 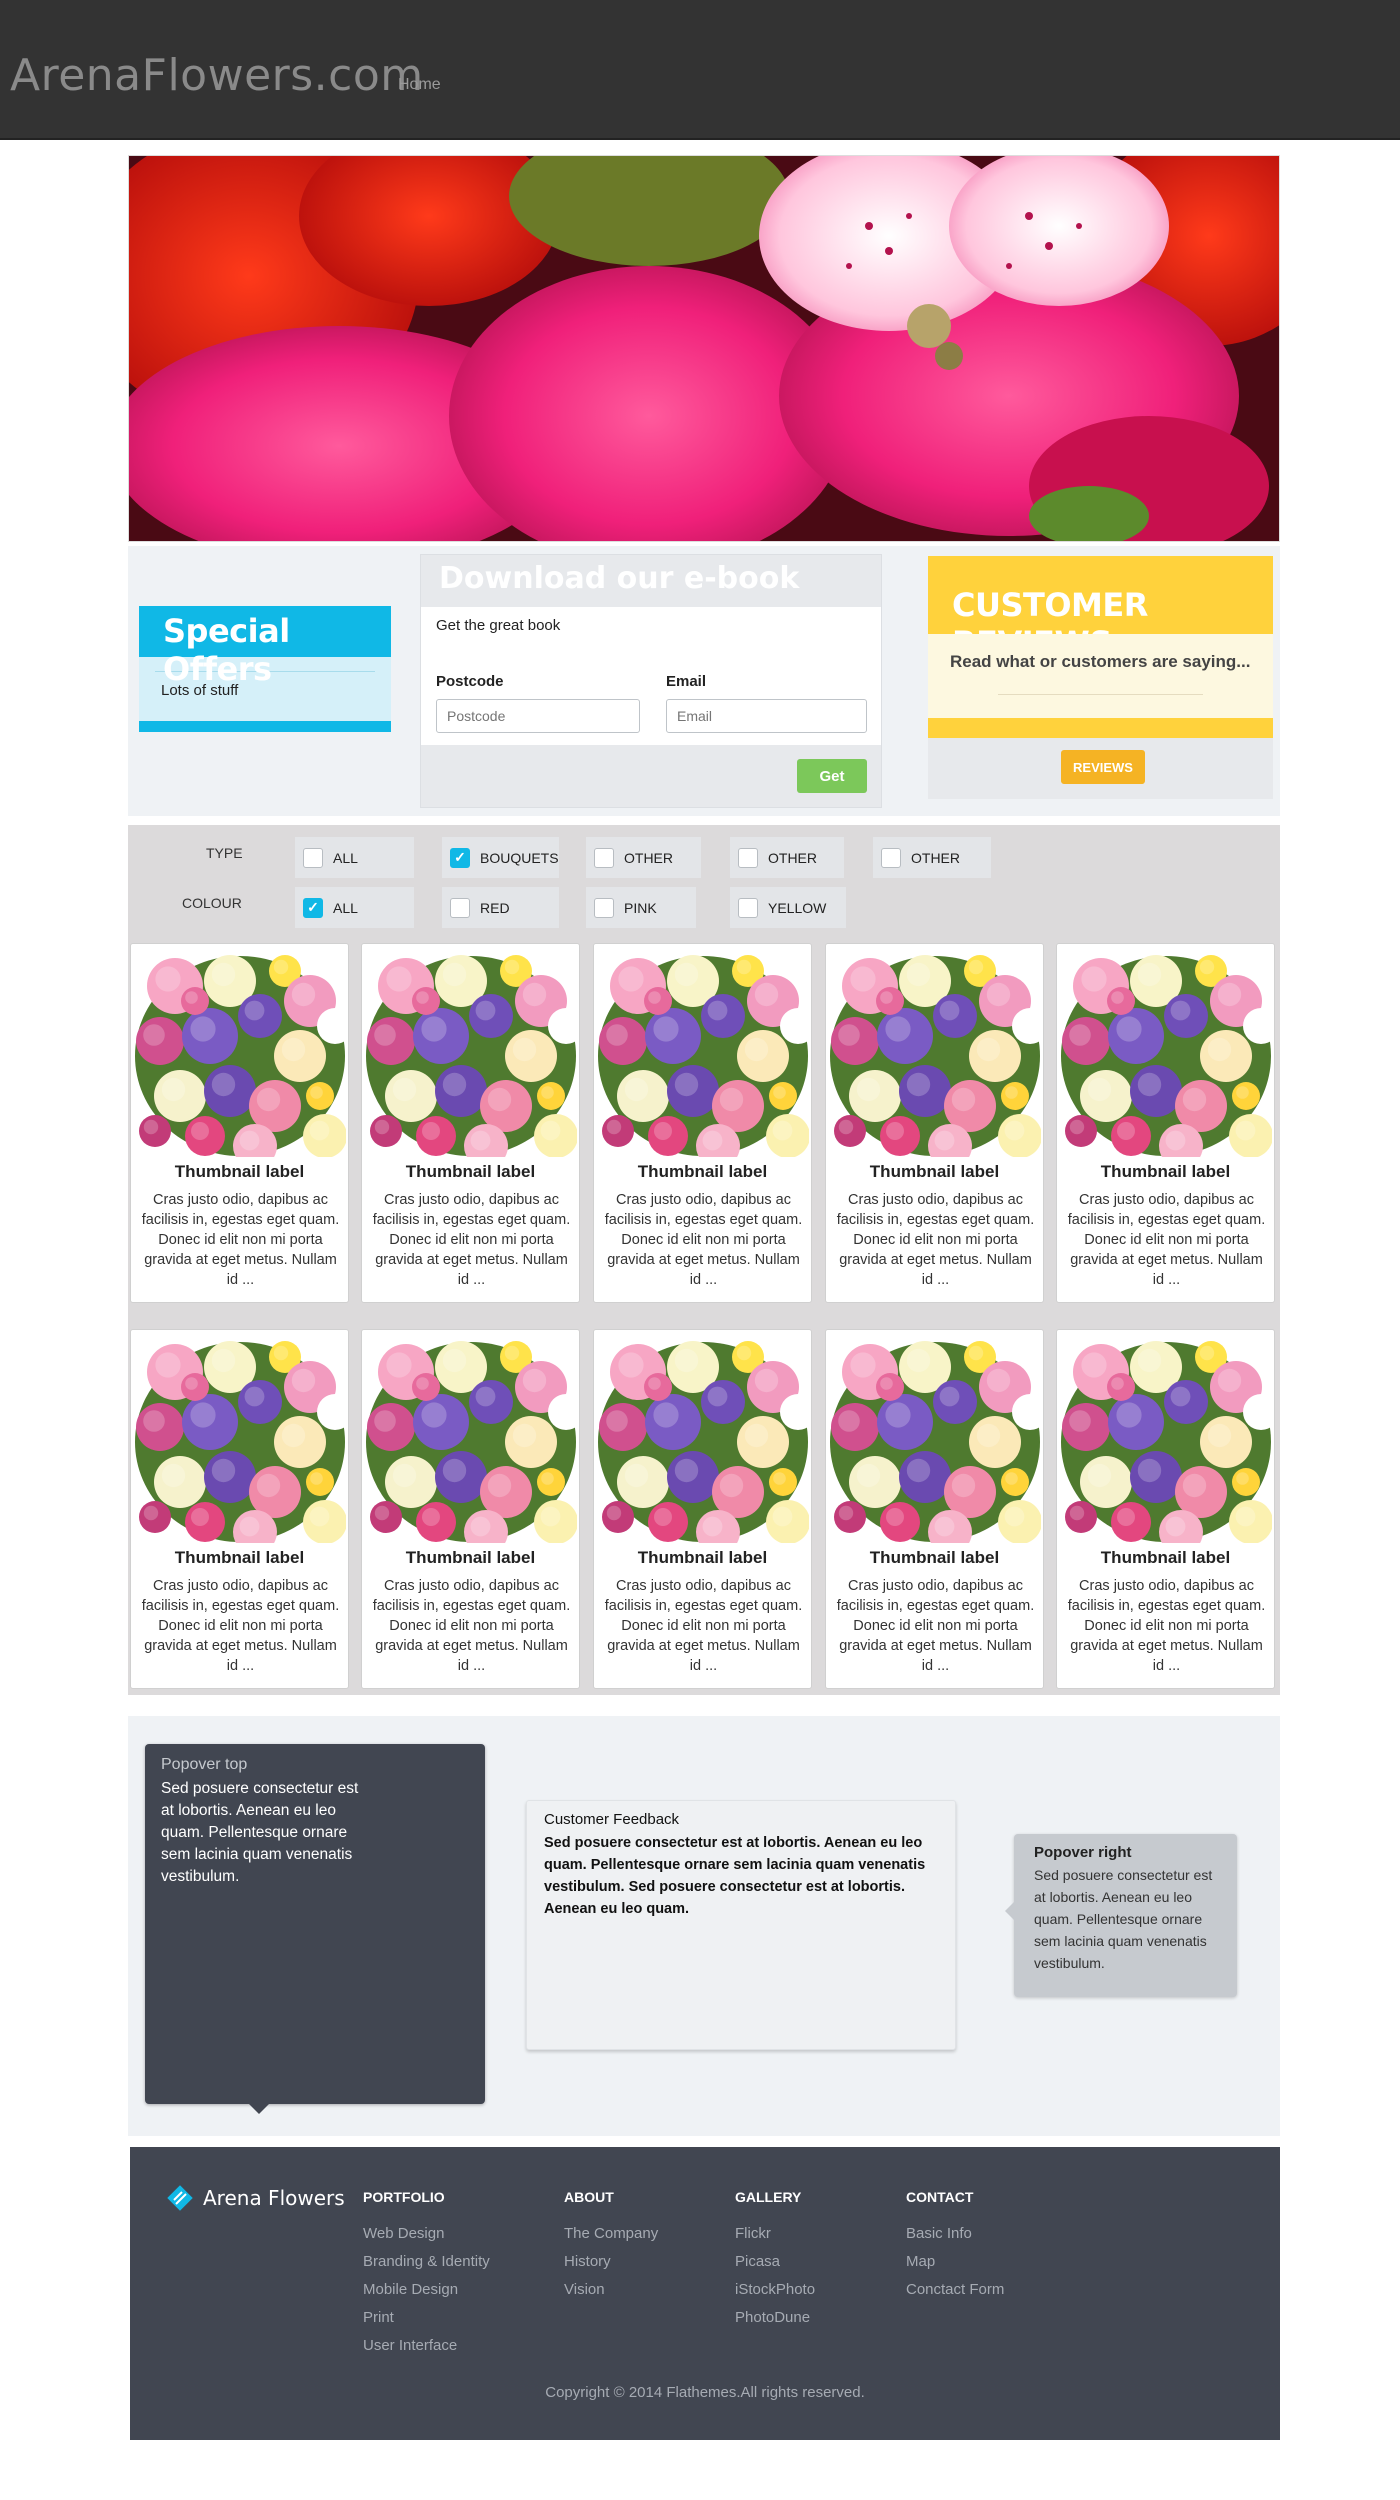 I want to click on hero-image, so click(x=704, y=348).